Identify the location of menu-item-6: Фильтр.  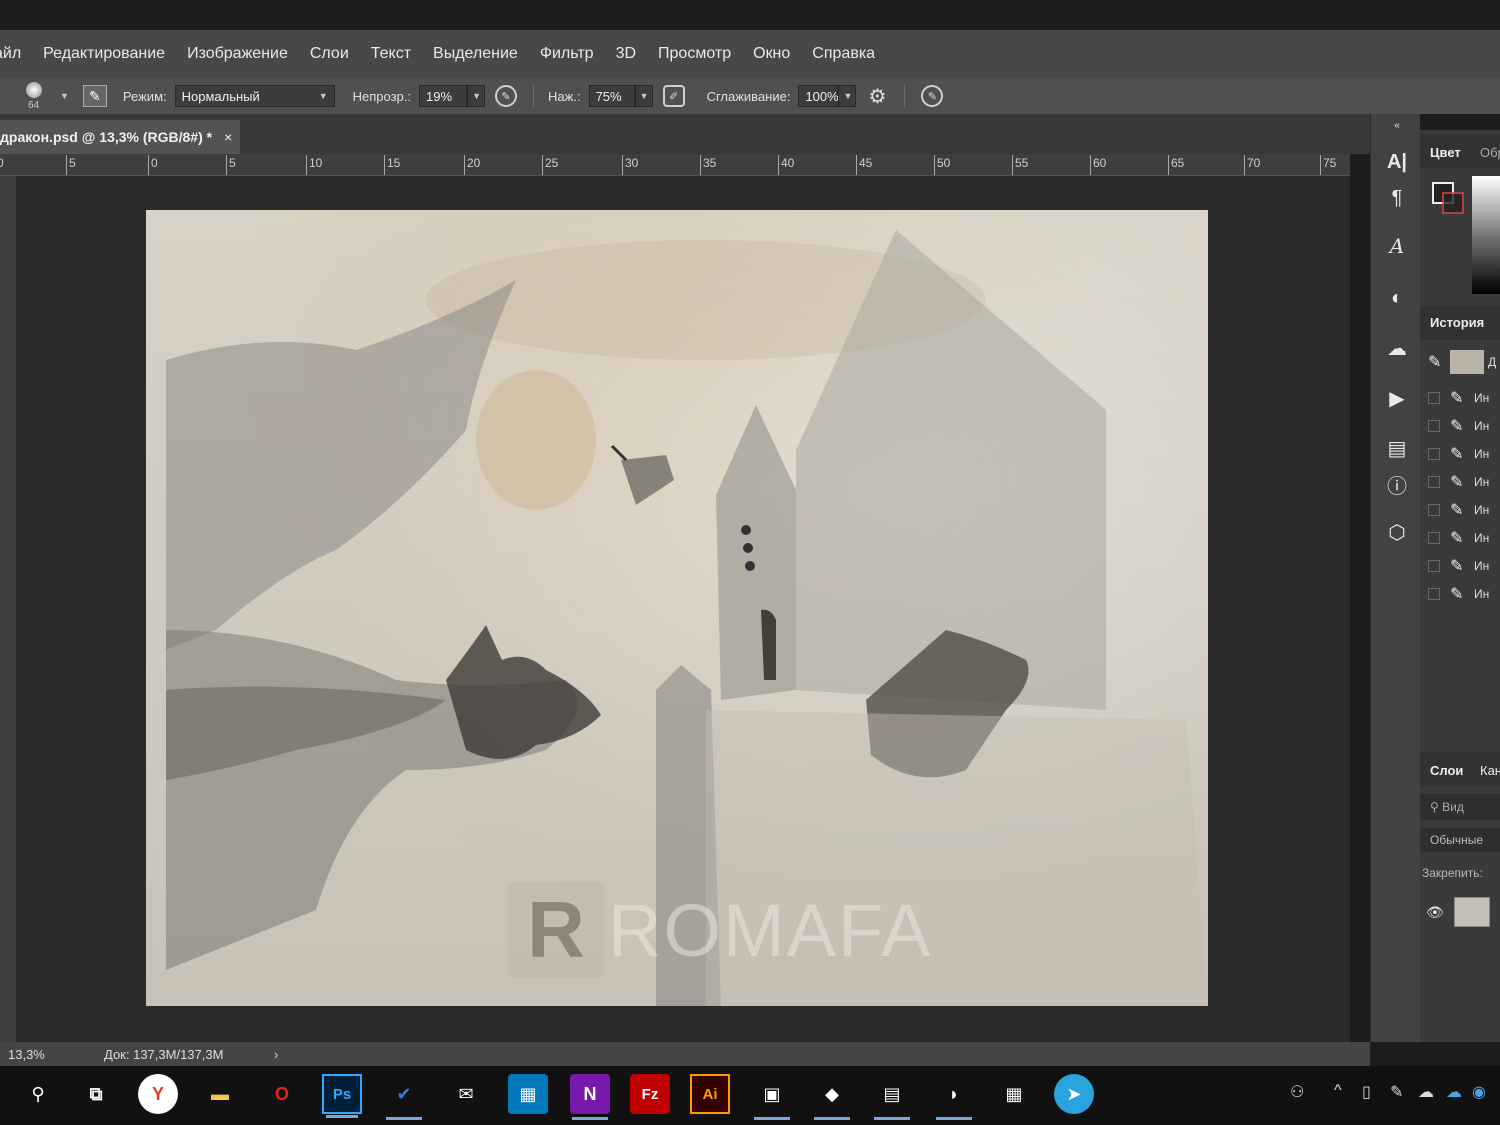
(567, 54).